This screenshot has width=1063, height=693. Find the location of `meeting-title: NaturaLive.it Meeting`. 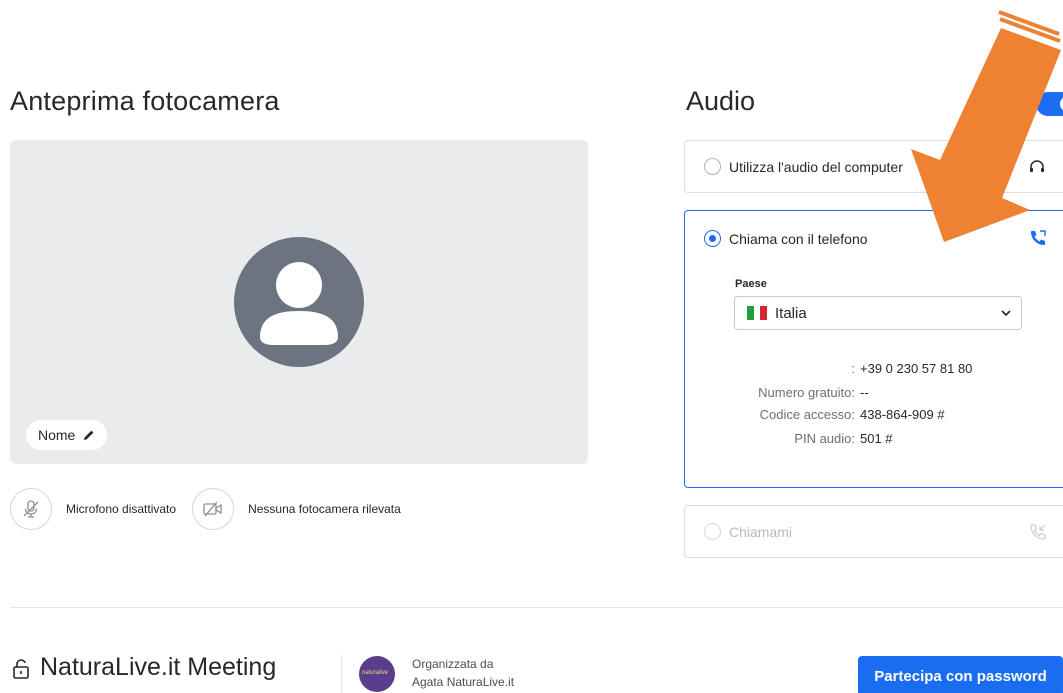

meeting-title: NaturaLive.it Meeting is located at coordinates (158, 667).